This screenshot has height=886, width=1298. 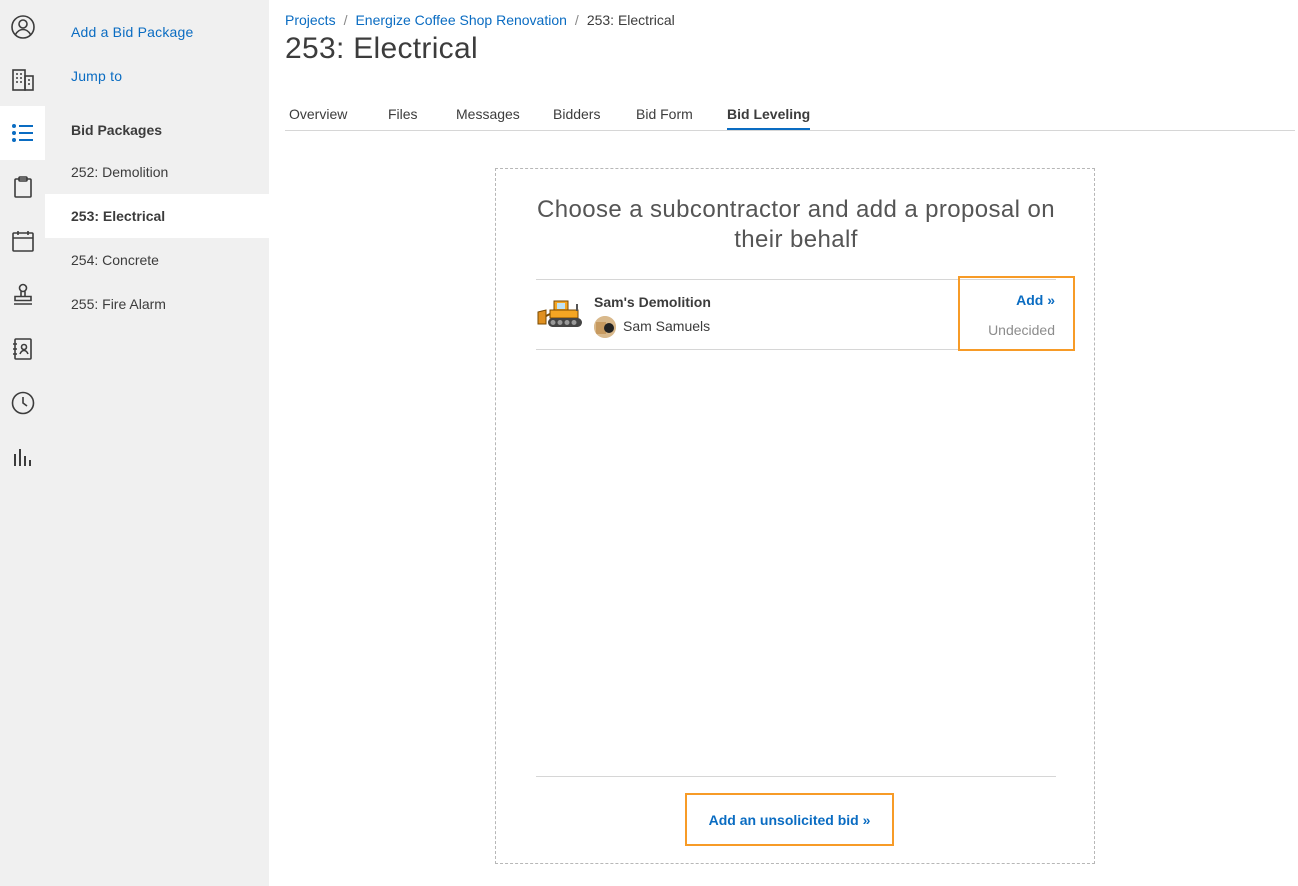 What do you see at coordinates (667, 326) in the screenshot?
I see `contact-name: Sam Samuels` at bounding box center [667, 326].